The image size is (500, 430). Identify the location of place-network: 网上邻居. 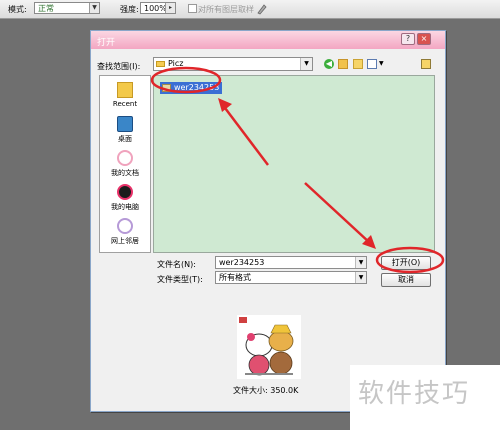
(125, 232).